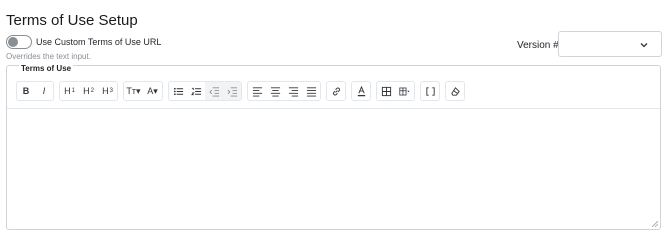  What do you see at coordinates (69, 91) in the screenshot?
I see `heading-1-button: H1` at bounding box center [69, 91].